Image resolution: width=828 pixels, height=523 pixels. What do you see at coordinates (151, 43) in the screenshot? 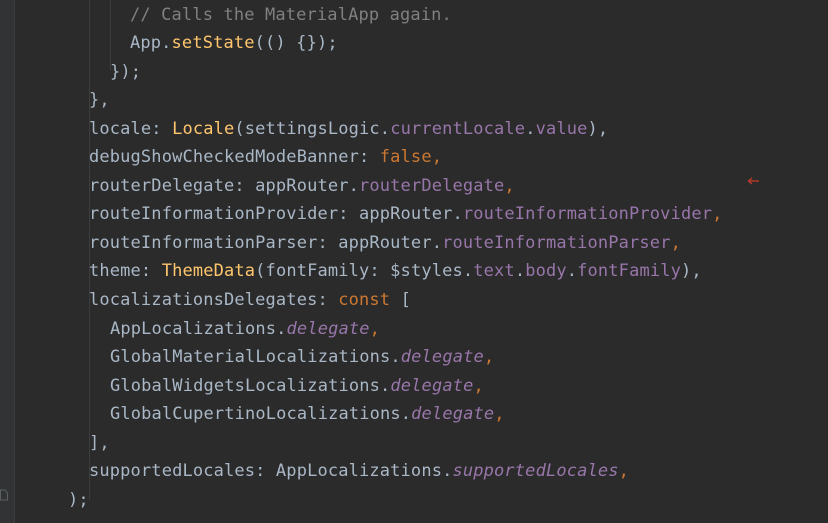
I see `code-token: App.` at bounding box center [151, 43].